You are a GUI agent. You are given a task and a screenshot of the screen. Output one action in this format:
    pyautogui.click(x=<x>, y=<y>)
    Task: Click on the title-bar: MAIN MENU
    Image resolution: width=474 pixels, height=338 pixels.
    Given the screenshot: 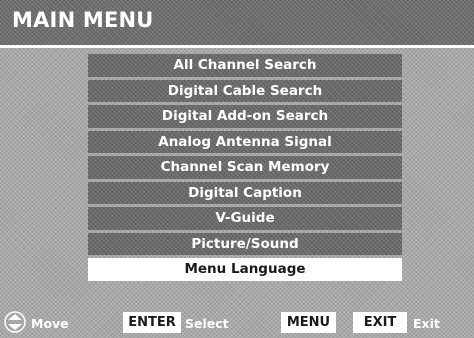 What is the action you would take?
    pyautogui.click(x=237, y=24)
    